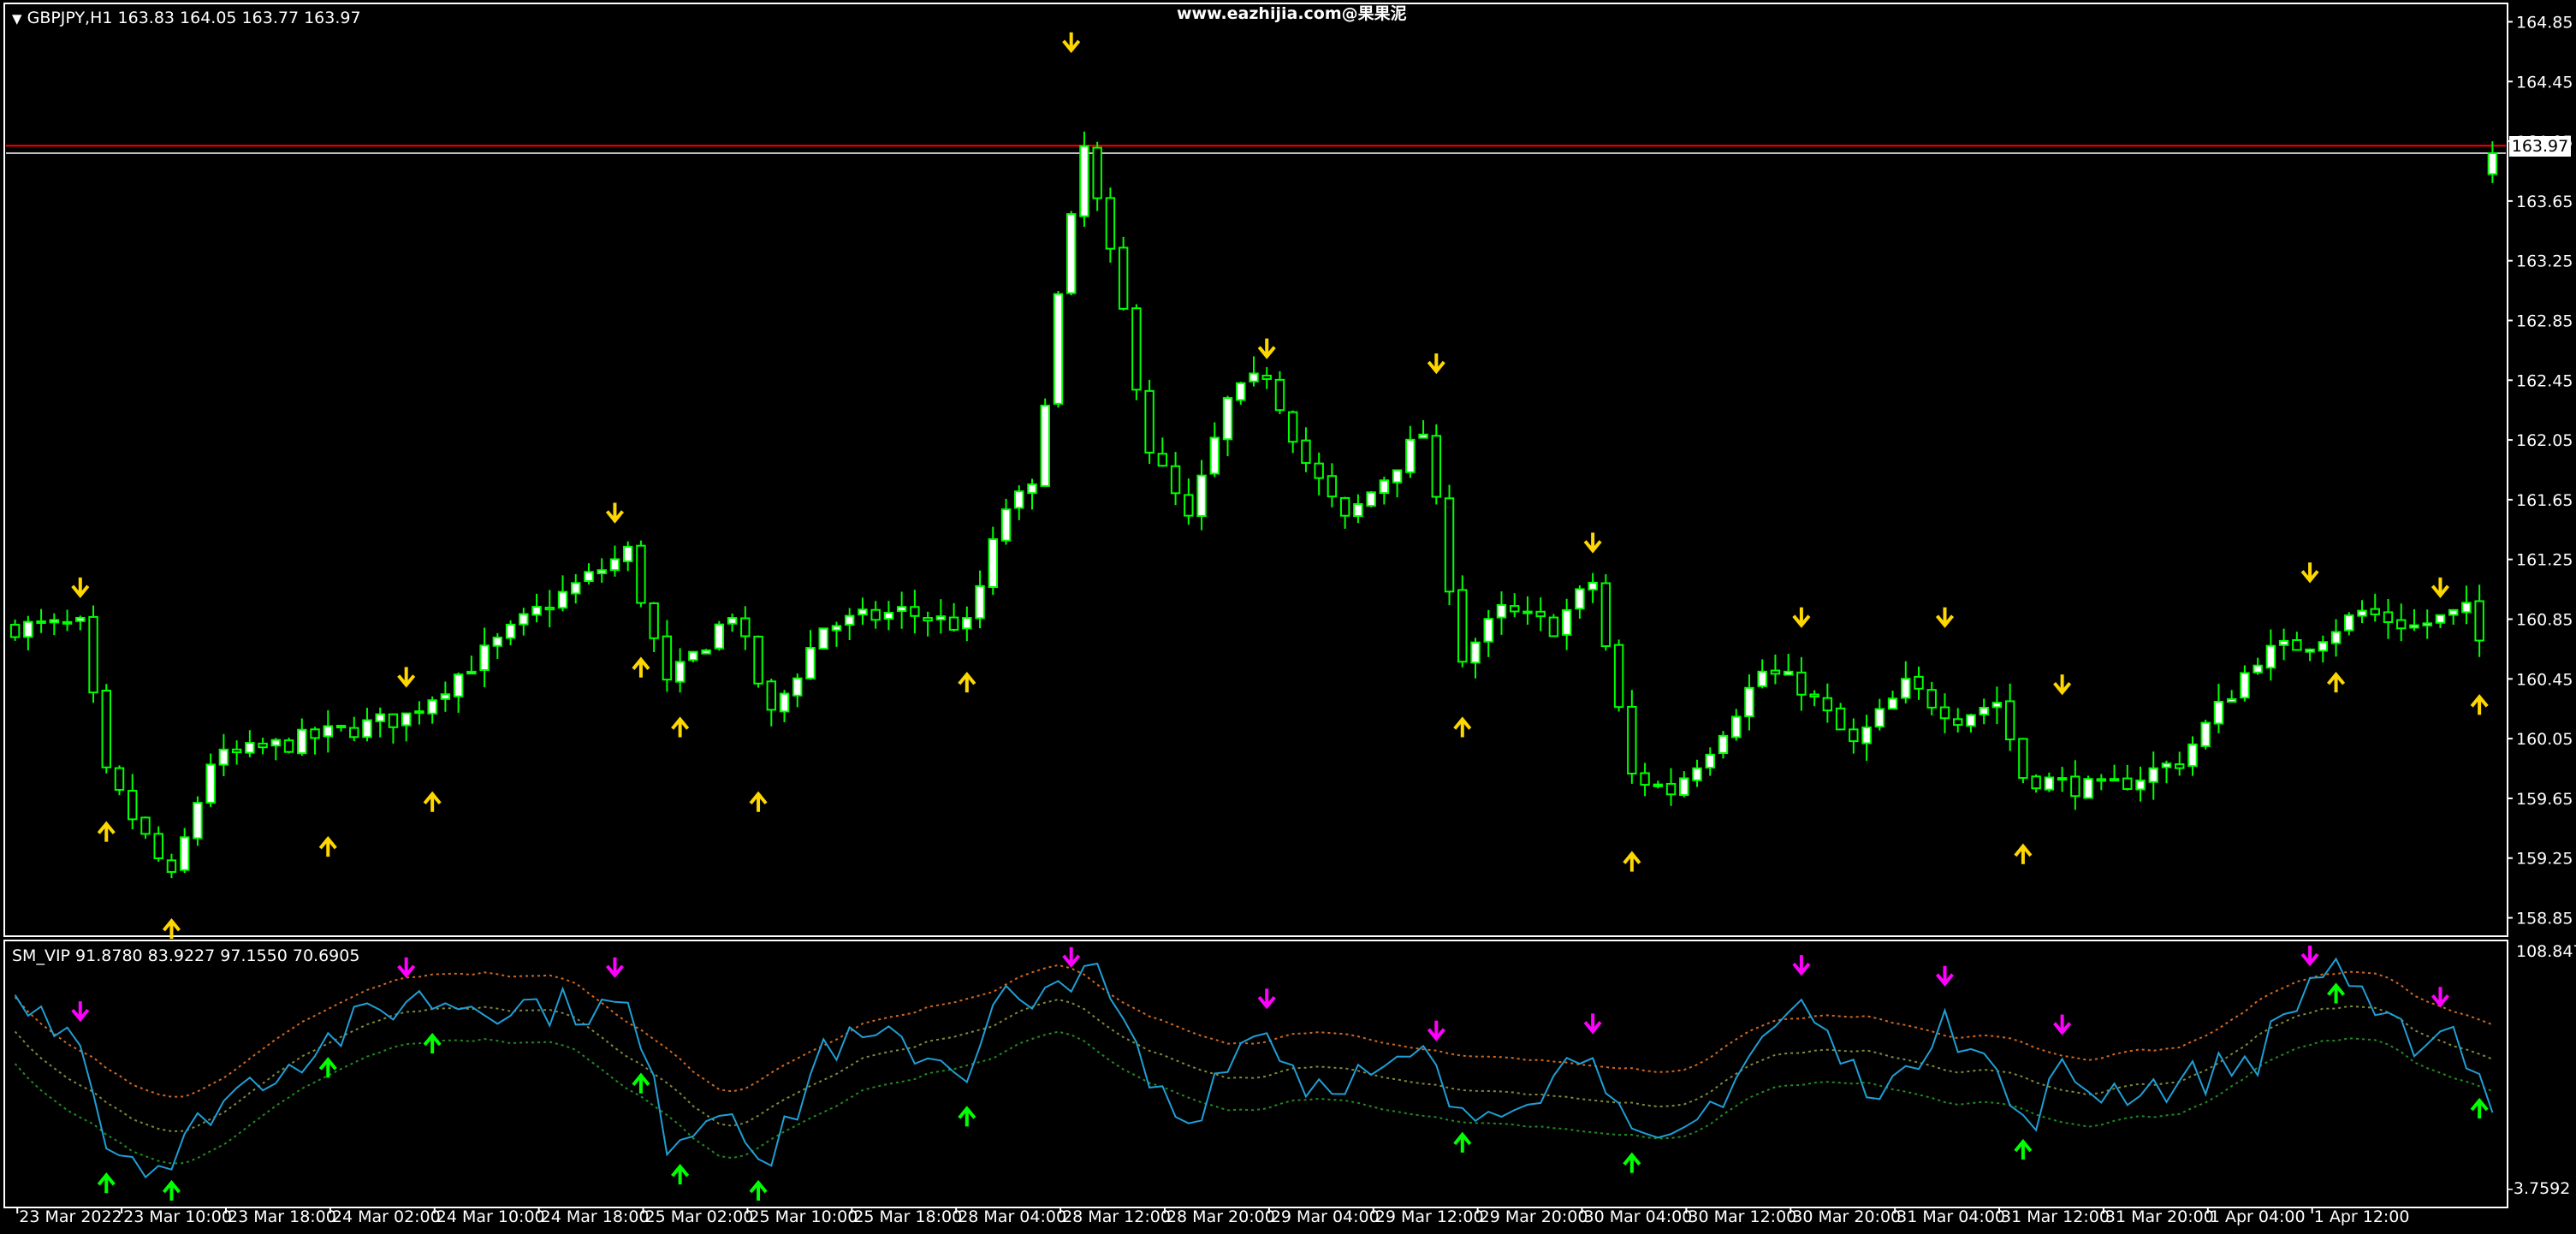 This screenshot has height=1234, width=2576. I want to click on price-tick-label: 162.05, so click(2544, 440).